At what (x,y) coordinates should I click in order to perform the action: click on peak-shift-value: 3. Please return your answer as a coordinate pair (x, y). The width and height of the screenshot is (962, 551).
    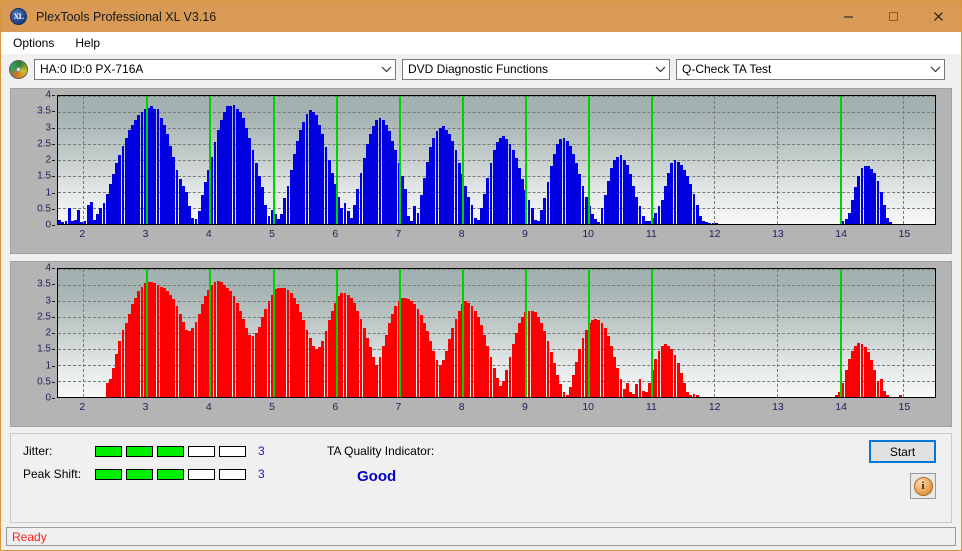
    Looking at the image, I should click on (261, 474).